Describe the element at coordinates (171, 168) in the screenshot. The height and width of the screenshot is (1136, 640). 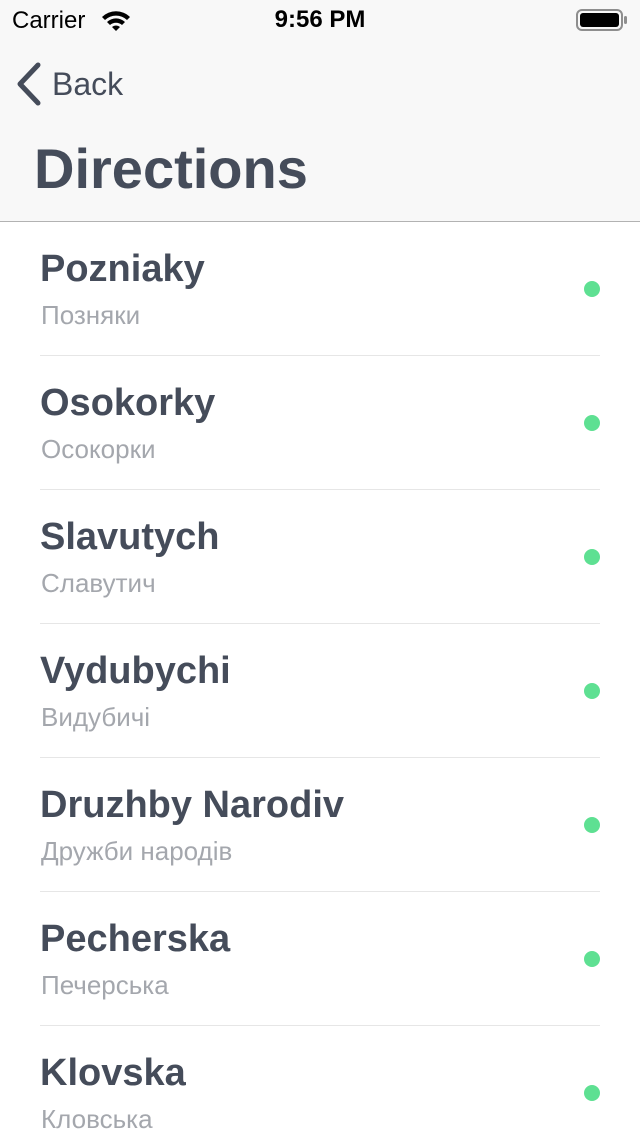
I see `page-title: Directions` at that location.